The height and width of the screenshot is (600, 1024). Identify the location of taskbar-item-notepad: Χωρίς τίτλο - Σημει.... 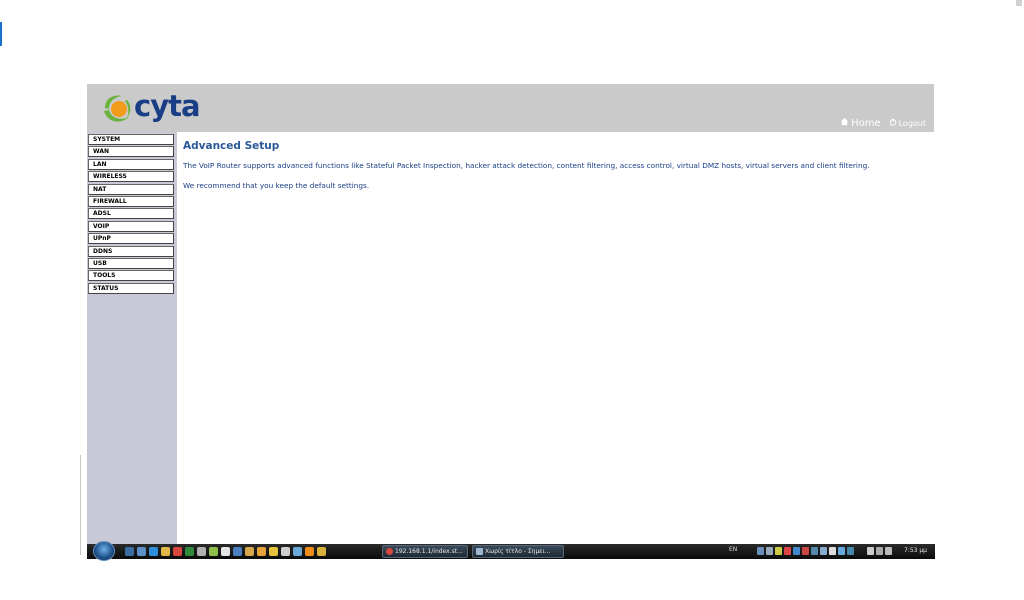
(518, 551).